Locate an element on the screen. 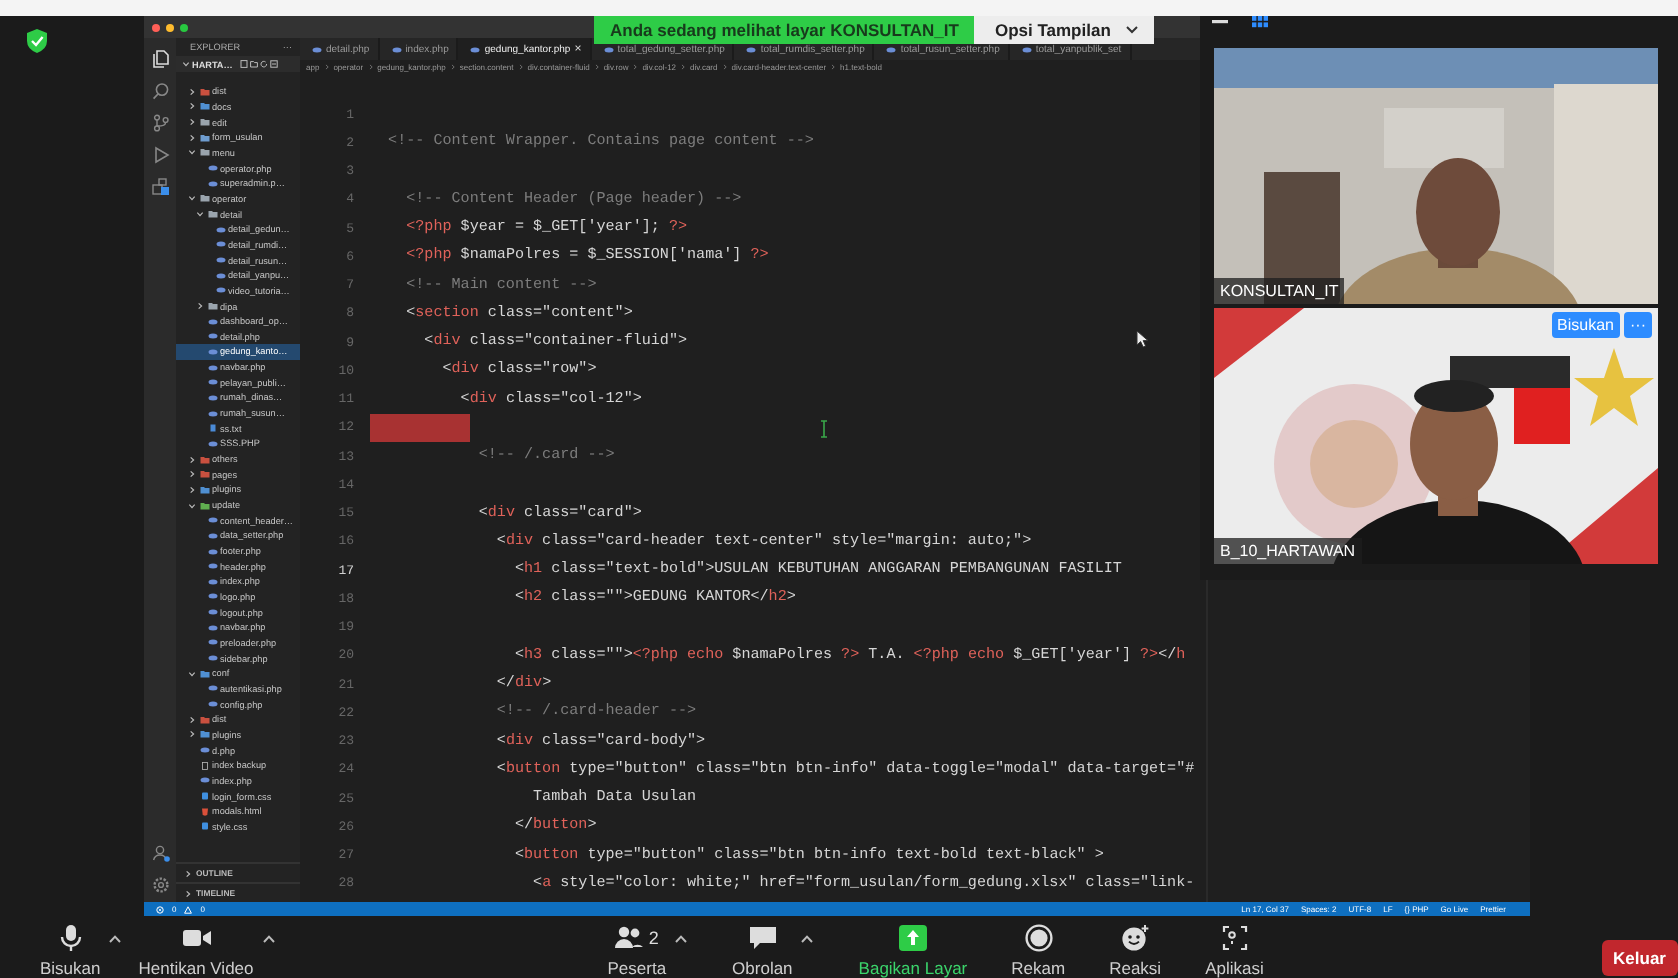 The width and height of the screenshot is (1678, 978). participant-name: B_10_HARTAWAN is located at coordinates (1288, 551).